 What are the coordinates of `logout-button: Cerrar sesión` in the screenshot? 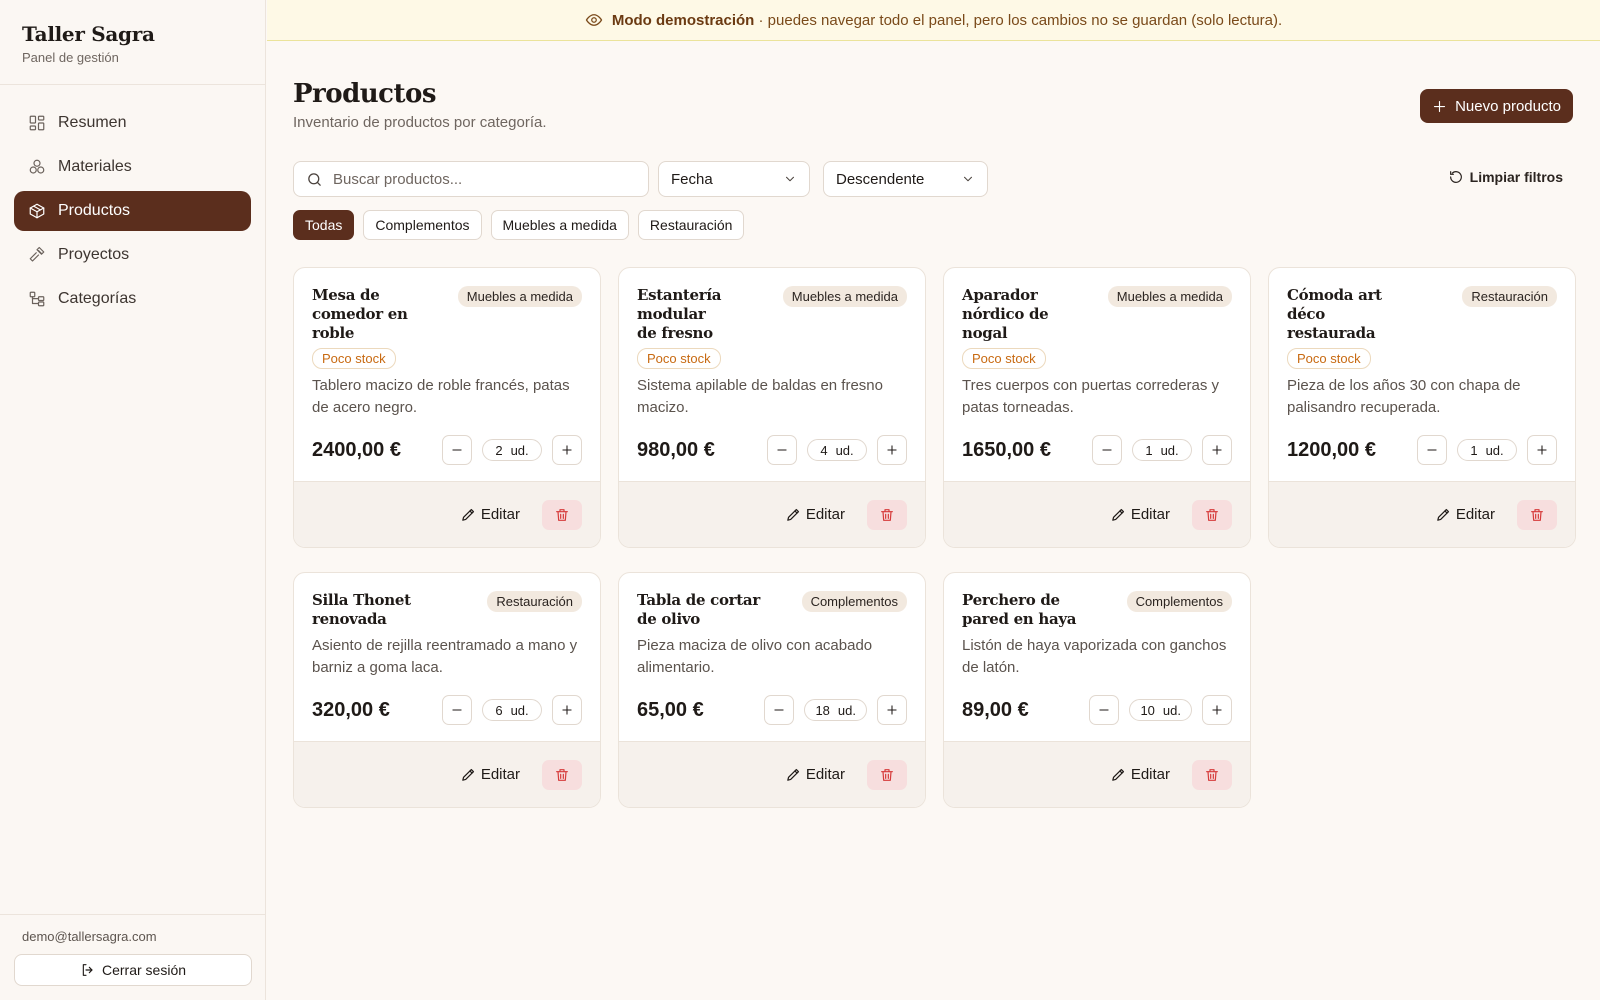 It's located at (133, 970).